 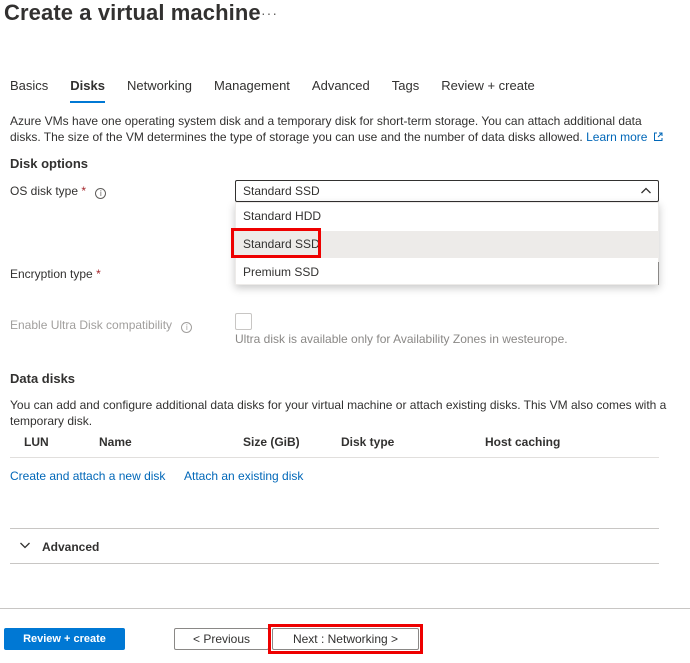 What do you see at coordinates (646, 190) in the screenshot?
I see `chevron-up-icon` at bounding box center [646, 190].